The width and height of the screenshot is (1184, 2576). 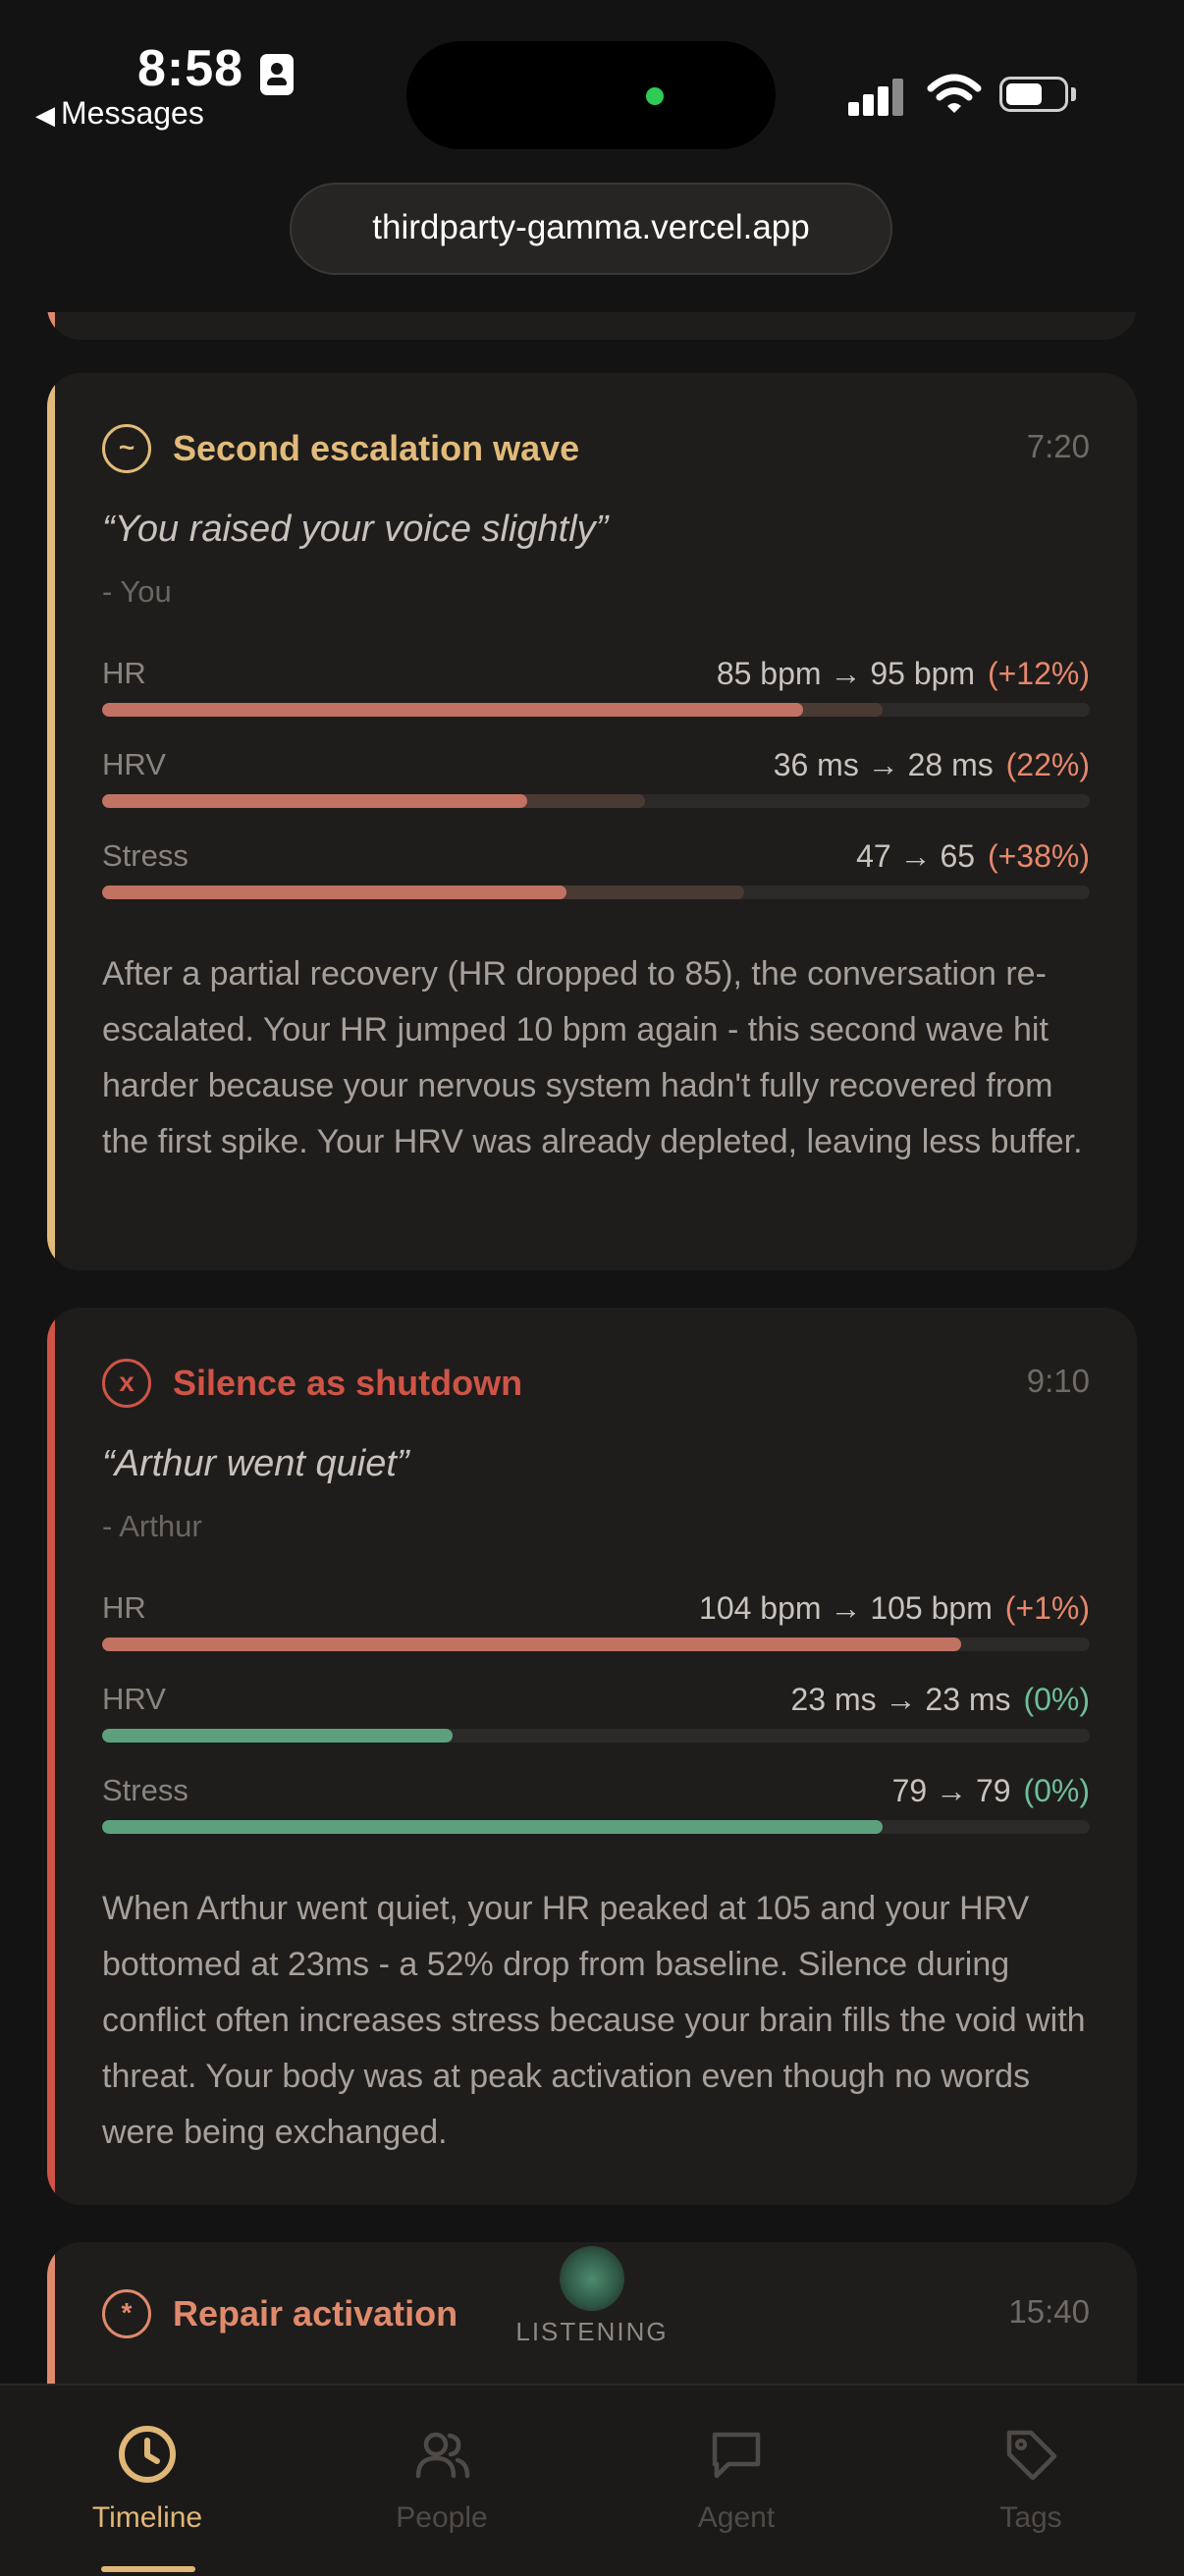 What do you see at coordinates (736, 2481) in the screenshot?
I see `tab-agent: Agent` at bounding box center [736, 2481].